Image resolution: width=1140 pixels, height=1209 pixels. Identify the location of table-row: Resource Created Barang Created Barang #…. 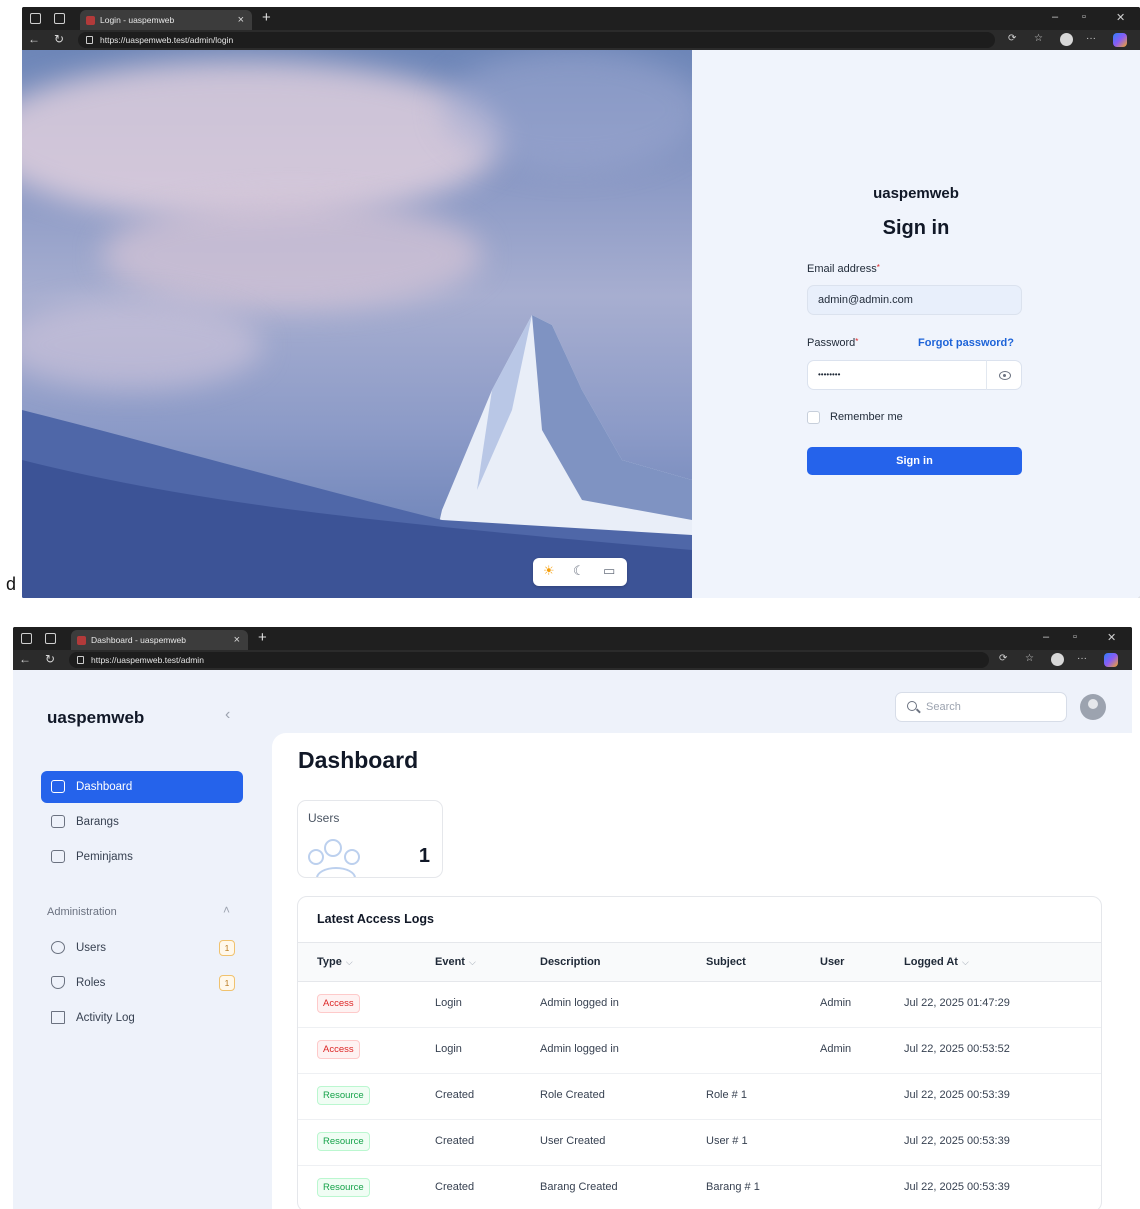
(699, 1187).